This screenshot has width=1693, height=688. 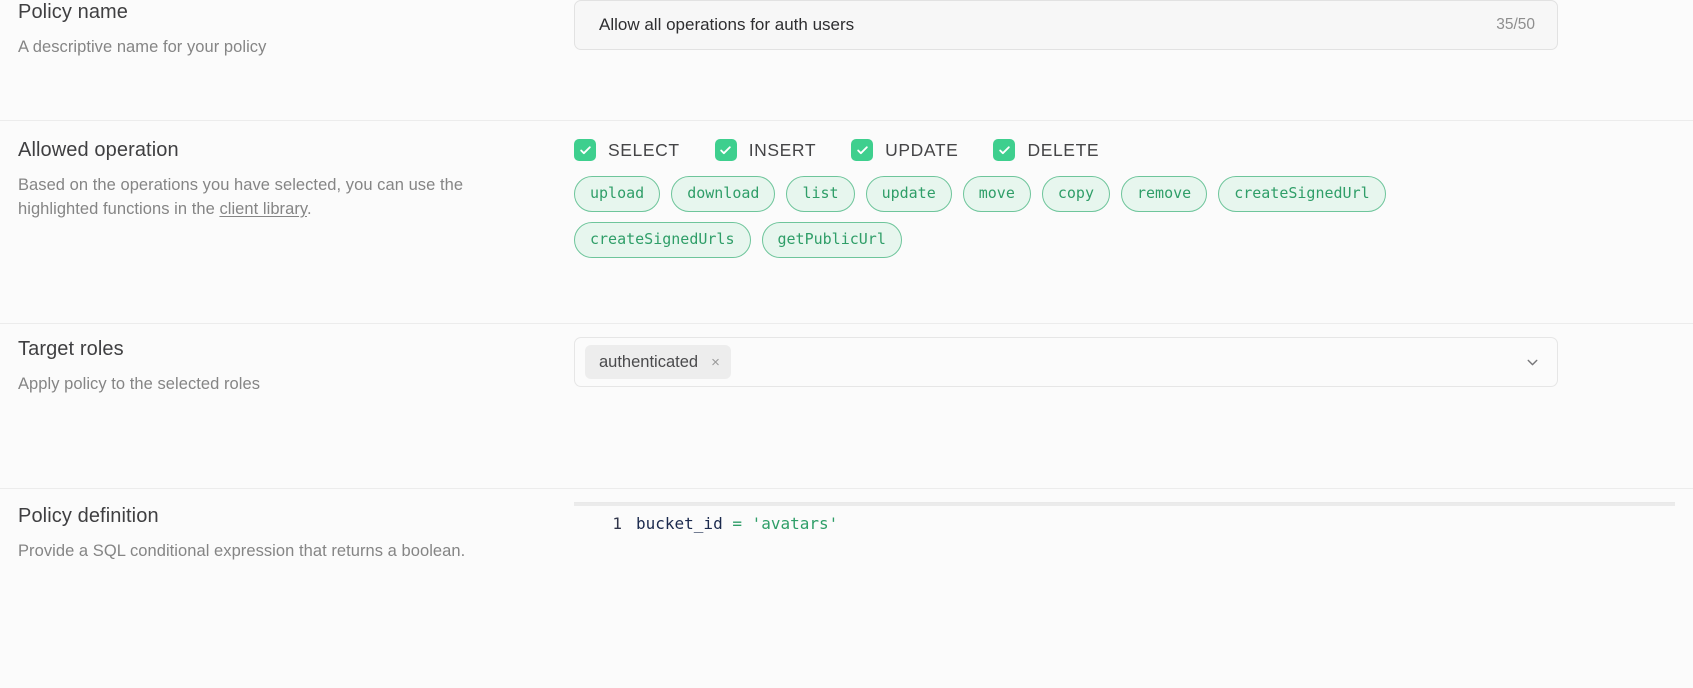 What do you see at coordinates (139, 384) in the screenshot?
I see `target-roles-description: Apply policy to the selected roles` at bounding box center [139, 384].